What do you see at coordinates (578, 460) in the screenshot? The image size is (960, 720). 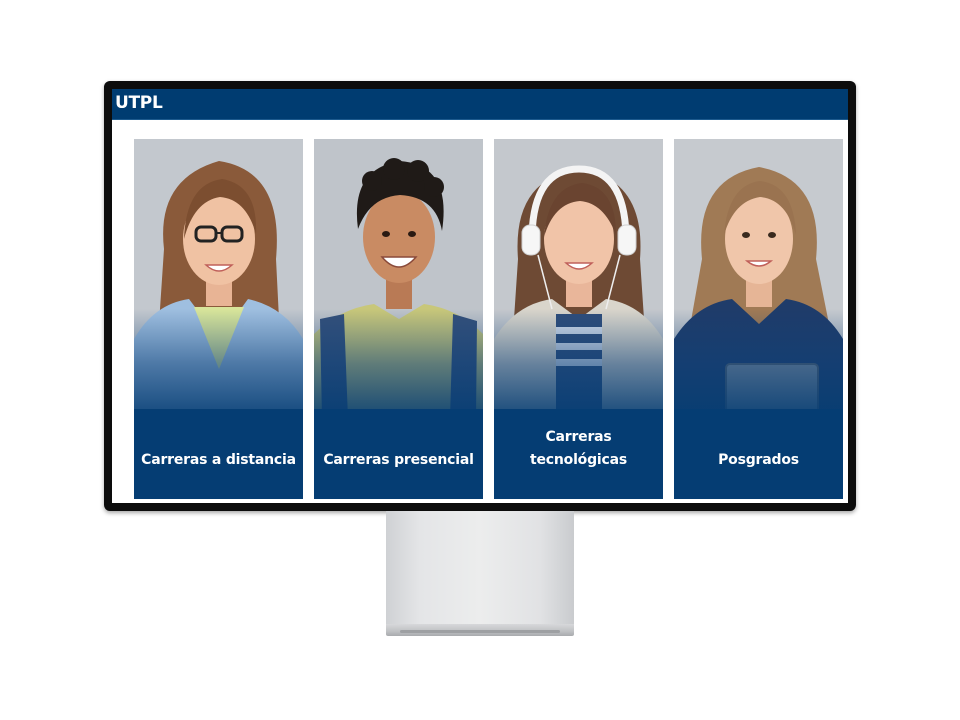 I see `card-label-line2: tecnológicas` at bounding box center [578, 460].